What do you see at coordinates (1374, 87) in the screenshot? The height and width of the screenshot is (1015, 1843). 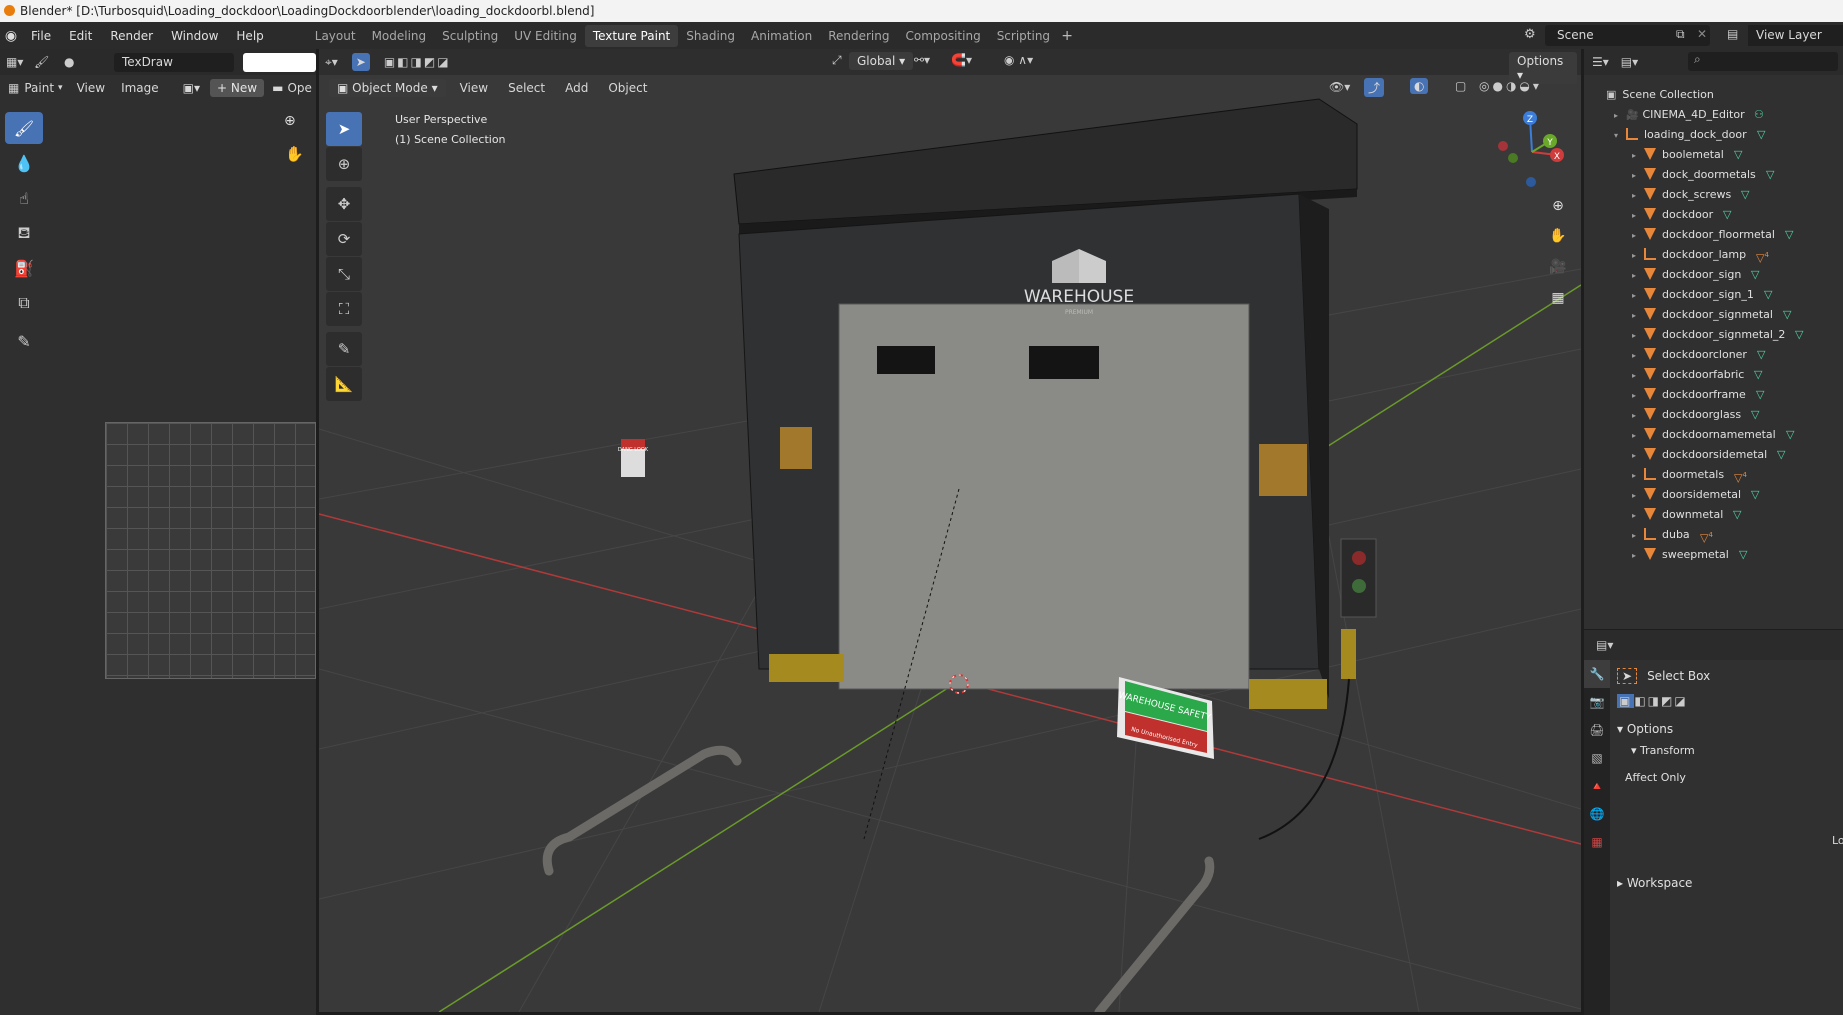 I see `gizmo-toggle-icon: ⤴` at bounding box center [1374, 87].